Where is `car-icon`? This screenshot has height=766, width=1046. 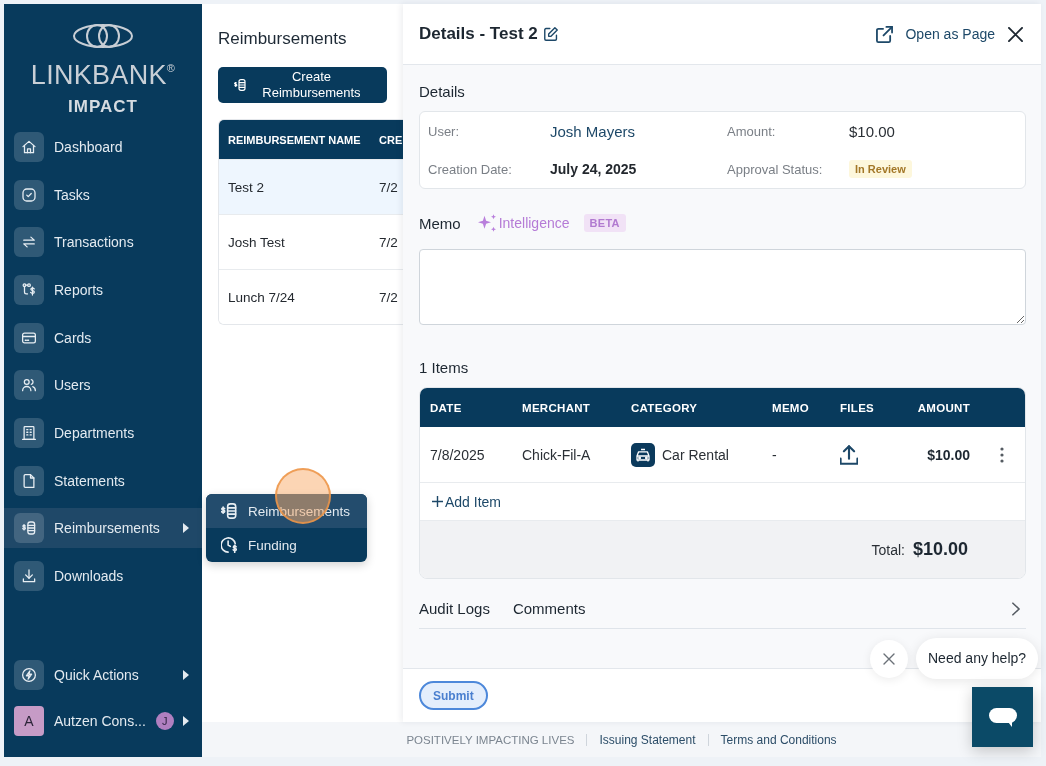 car-icon is located at coordinates (643, 454).